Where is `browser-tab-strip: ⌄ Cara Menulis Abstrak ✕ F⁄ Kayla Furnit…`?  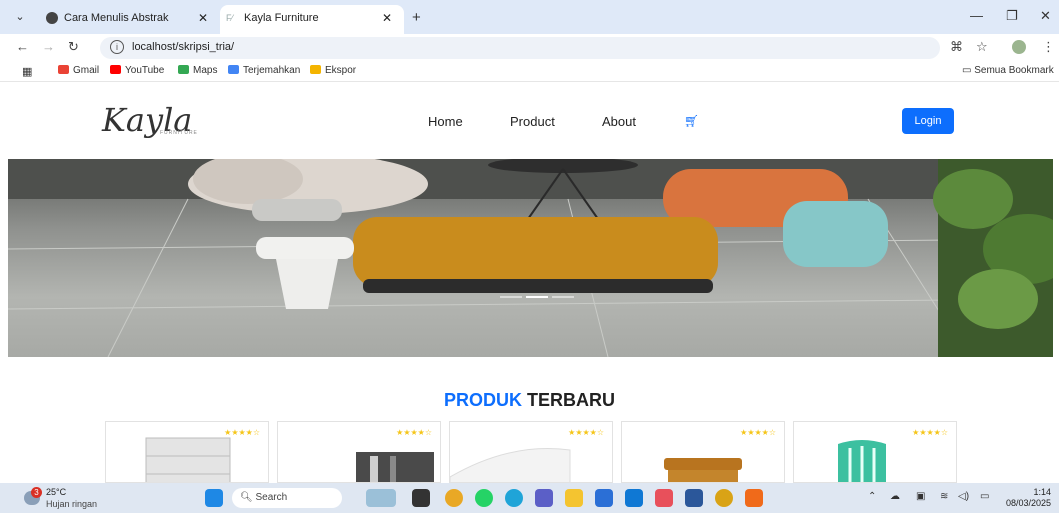
browser-tab-strip: ⌄ Cara Menulis Abstrak ✕ F⁄ Kayla Furnit… is located at coordinates (529, 17).